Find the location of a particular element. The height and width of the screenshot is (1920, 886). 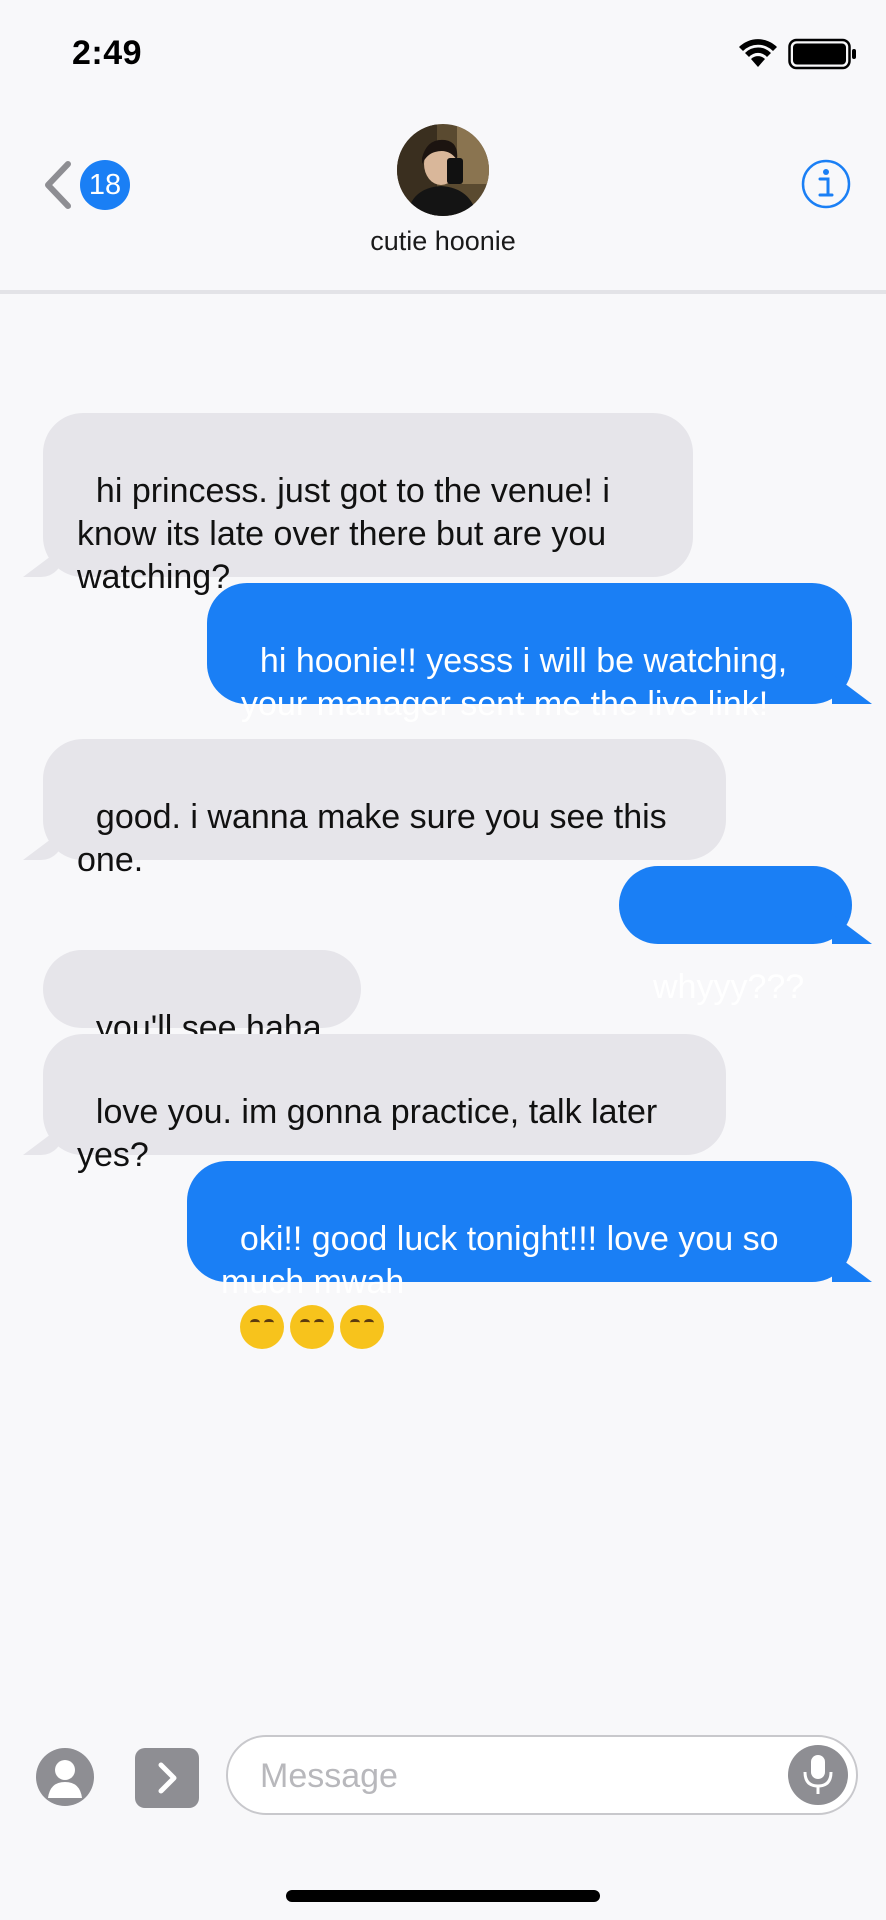

unread-count-badge: 18 is located at coordinates (105, 185).